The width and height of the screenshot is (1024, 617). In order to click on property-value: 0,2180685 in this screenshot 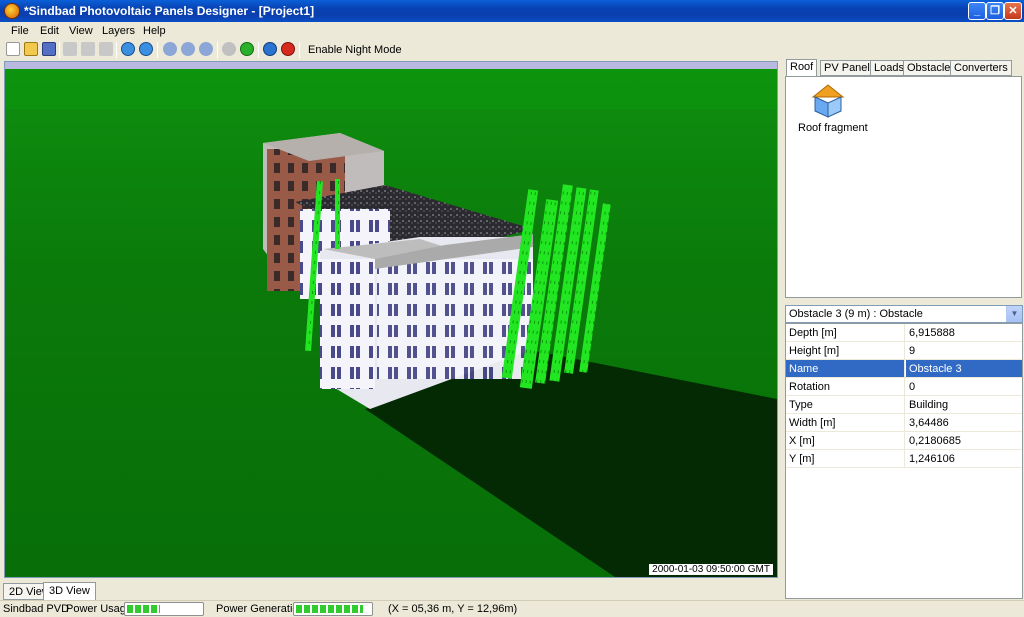, I will do `click(964, 440)`.